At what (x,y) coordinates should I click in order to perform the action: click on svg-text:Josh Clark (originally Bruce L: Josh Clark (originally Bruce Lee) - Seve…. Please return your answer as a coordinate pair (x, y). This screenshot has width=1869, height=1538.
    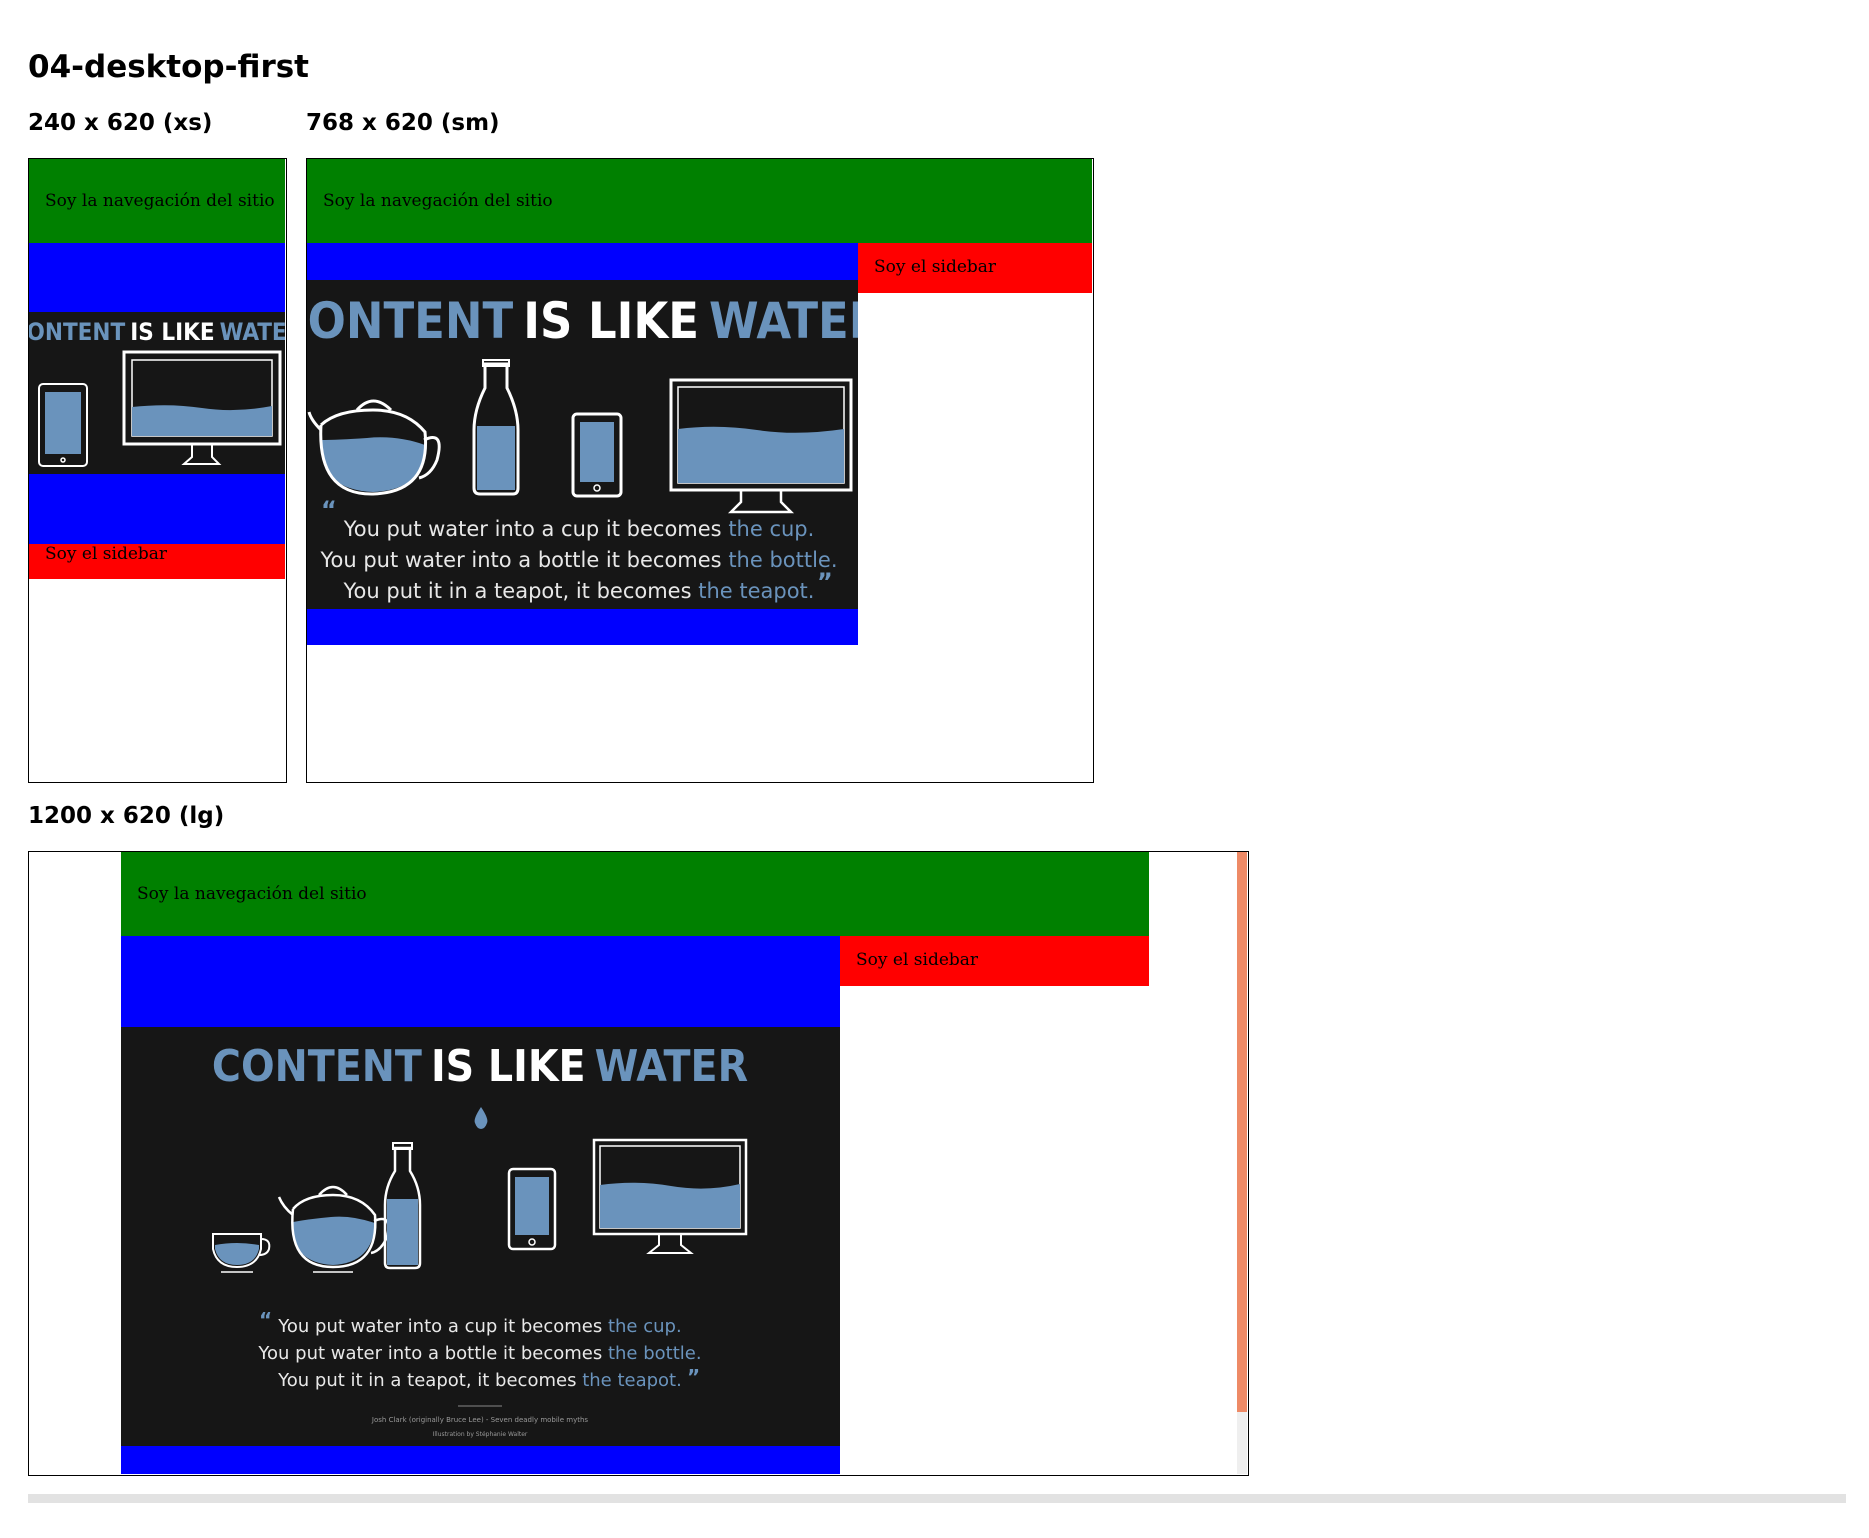
    Looking at the image, I should click on (480, 1420).